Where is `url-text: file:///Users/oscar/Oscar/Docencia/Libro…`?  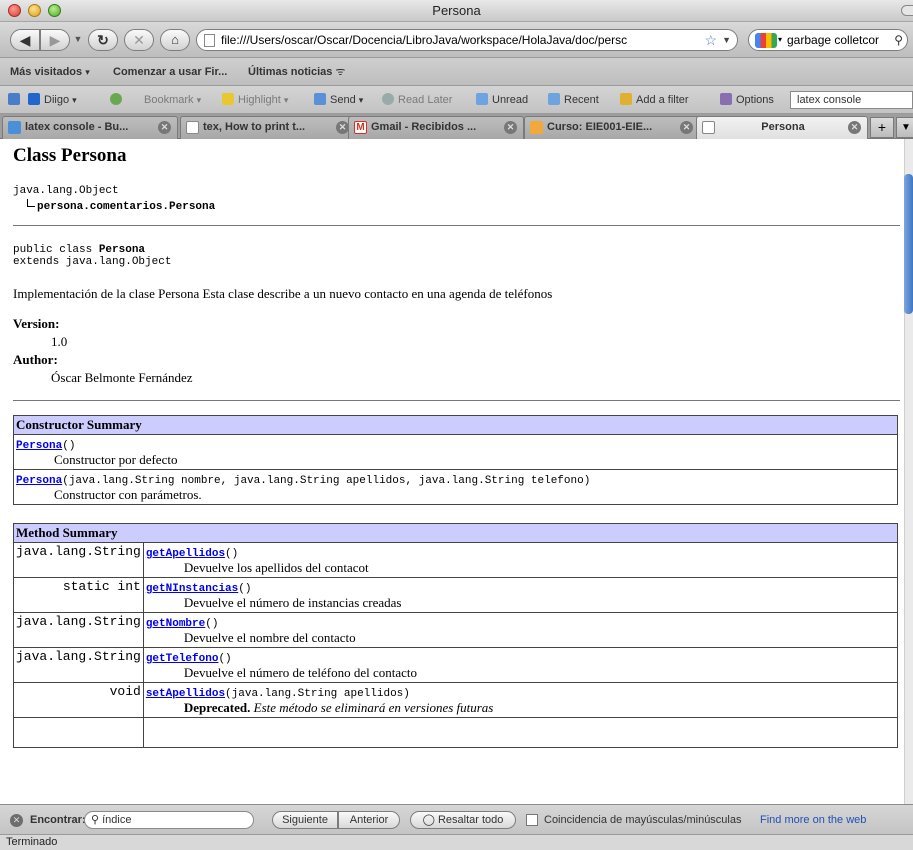 url-text: file:///Users/oscar/Oscar/Docencia/Libro… is located at coordinates (424, 40).